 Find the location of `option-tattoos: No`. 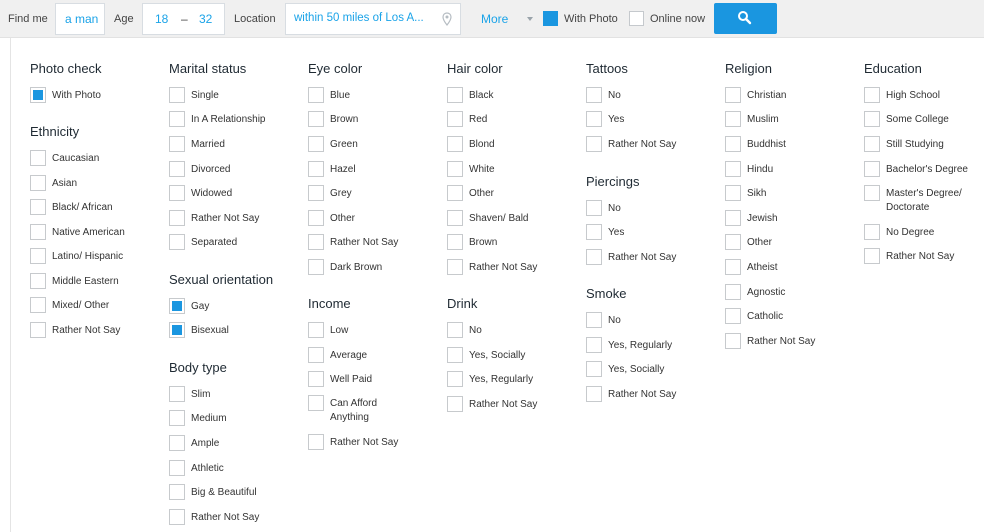

option-tattoos: No is located at coordinates (654, 95).